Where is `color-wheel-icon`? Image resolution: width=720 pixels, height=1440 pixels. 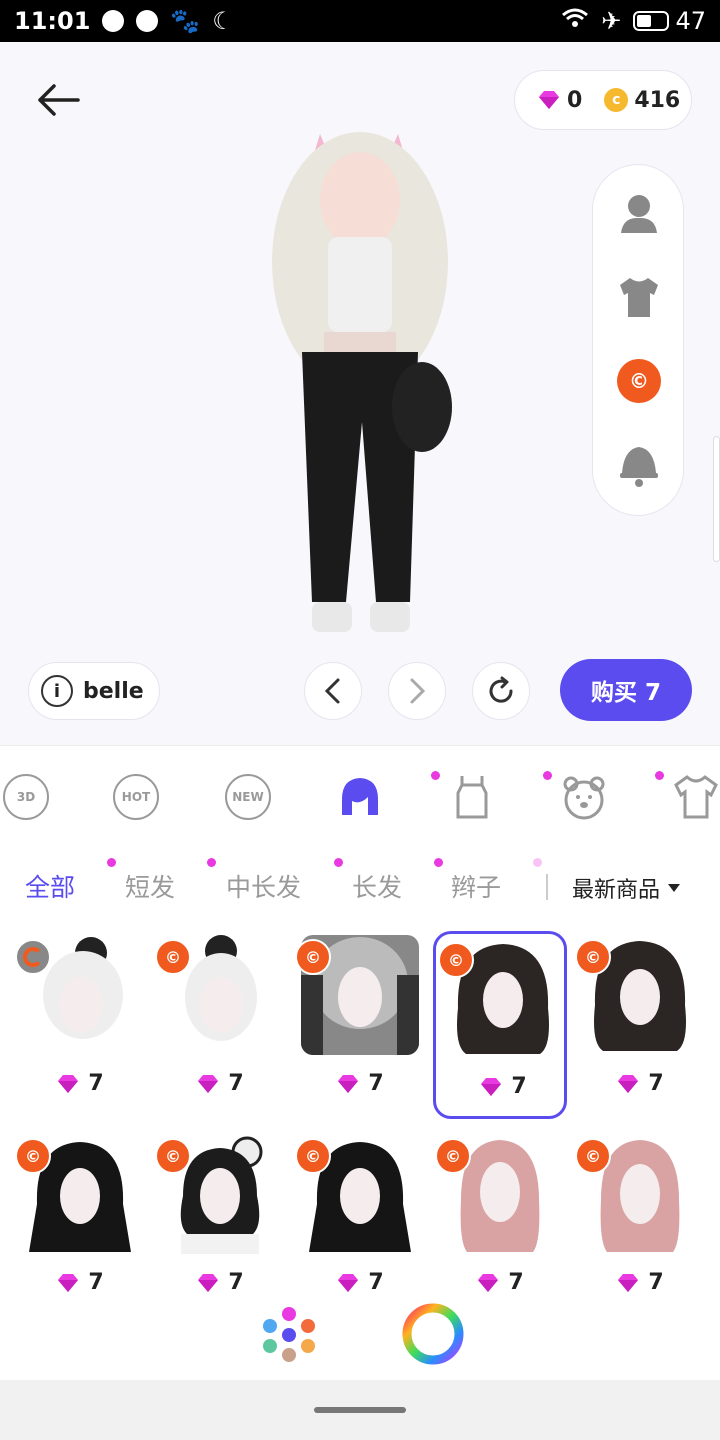
color-wheel-icon is located at coordinates (433, 1334).